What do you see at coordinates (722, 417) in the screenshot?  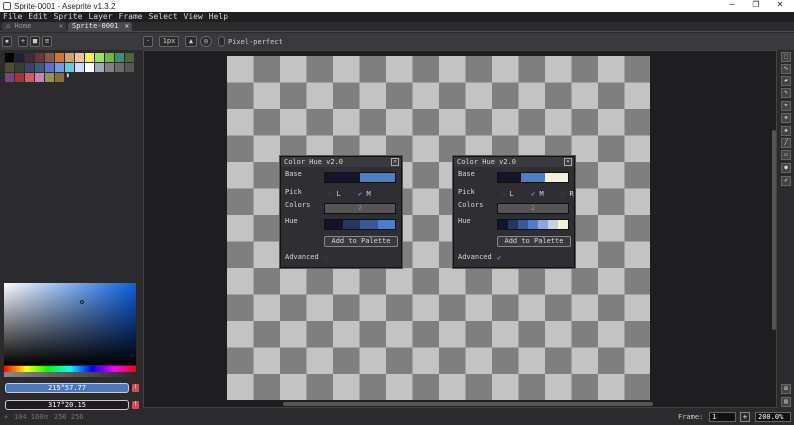 I see `frame-field: 1` at bounding box center [722, 417].